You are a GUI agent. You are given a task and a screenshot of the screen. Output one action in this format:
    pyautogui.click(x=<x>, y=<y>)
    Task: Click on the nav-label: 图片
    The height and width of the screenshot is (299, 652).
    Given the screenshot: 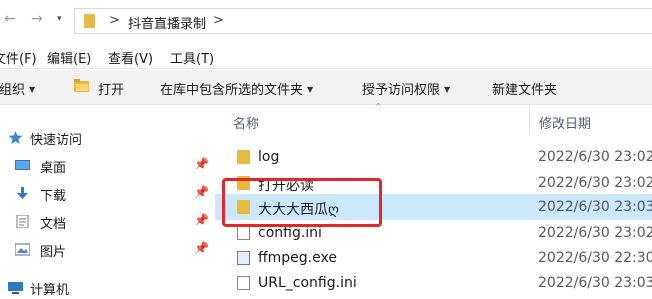 What is the action you would take?
    pyautogui.click(x=53, y=252)
    